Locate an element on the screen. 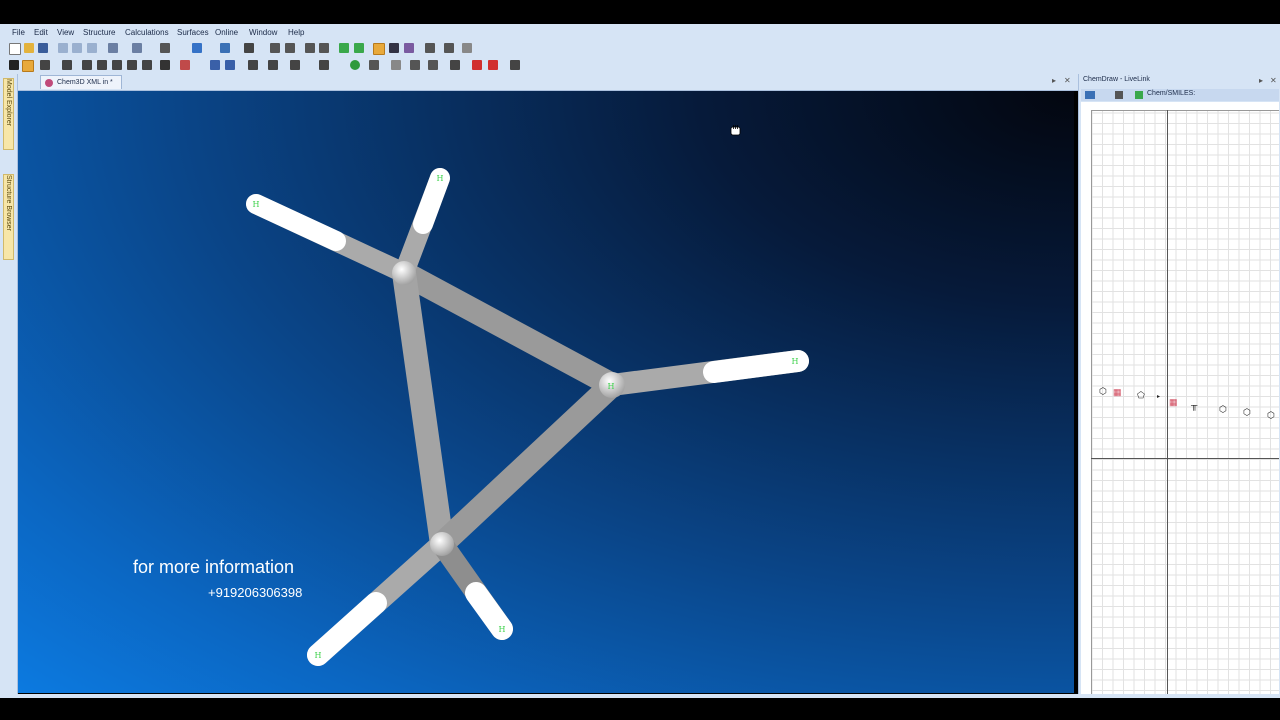  angle-icon is located at coordinates (415, 65).